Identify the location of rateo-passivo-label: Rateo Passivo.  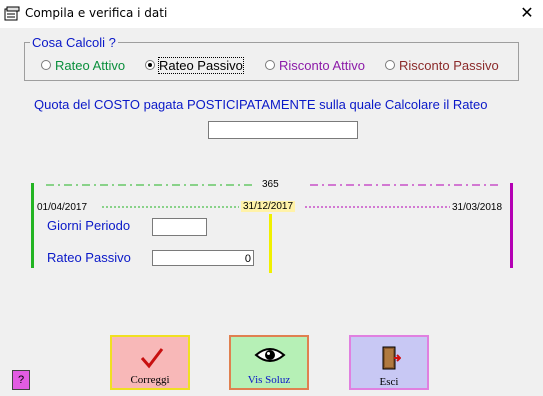
(89, 257).